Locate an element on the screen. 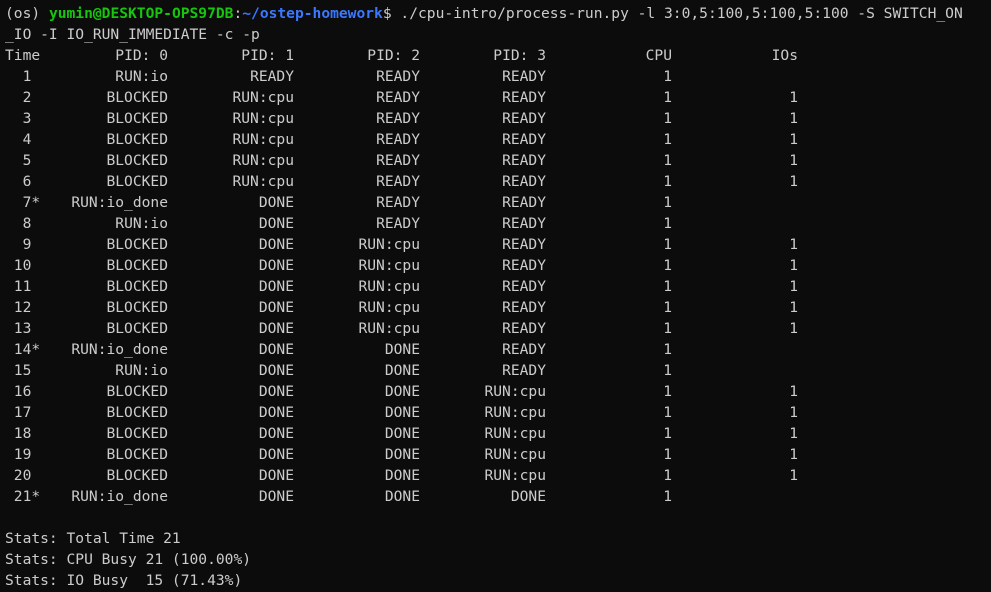 This screenshot has width=991, height=592. table-row: 3 BLOCKED RUN:cpu READY READY 1 1 is located at coordinates (495, 118).